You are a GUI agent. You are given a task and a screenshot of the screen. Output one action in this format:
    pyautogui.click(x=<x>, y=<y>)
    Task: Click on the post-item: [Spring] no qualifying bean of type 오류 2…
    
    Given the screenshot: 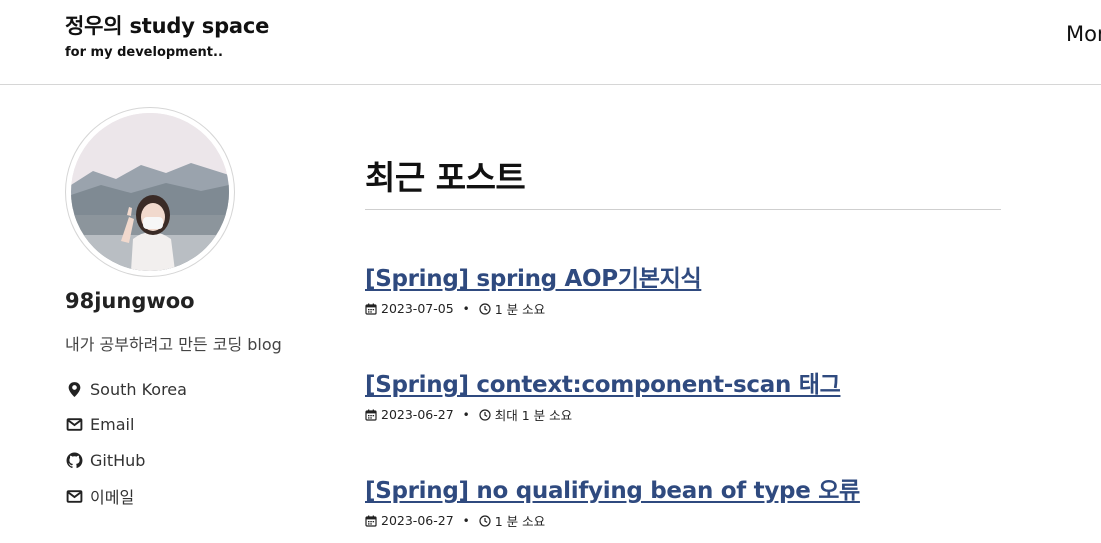 What is the action you would take?
    pyautogui.click(x=683, y=500)
    